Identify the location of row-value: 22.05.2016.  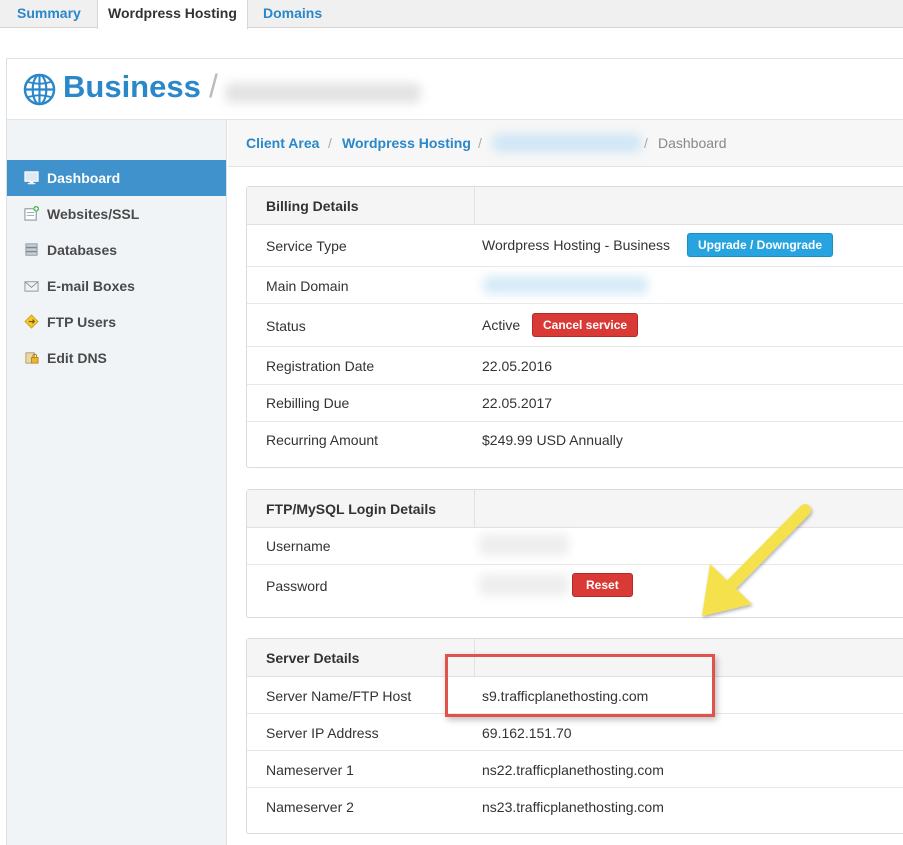
(517, 366).